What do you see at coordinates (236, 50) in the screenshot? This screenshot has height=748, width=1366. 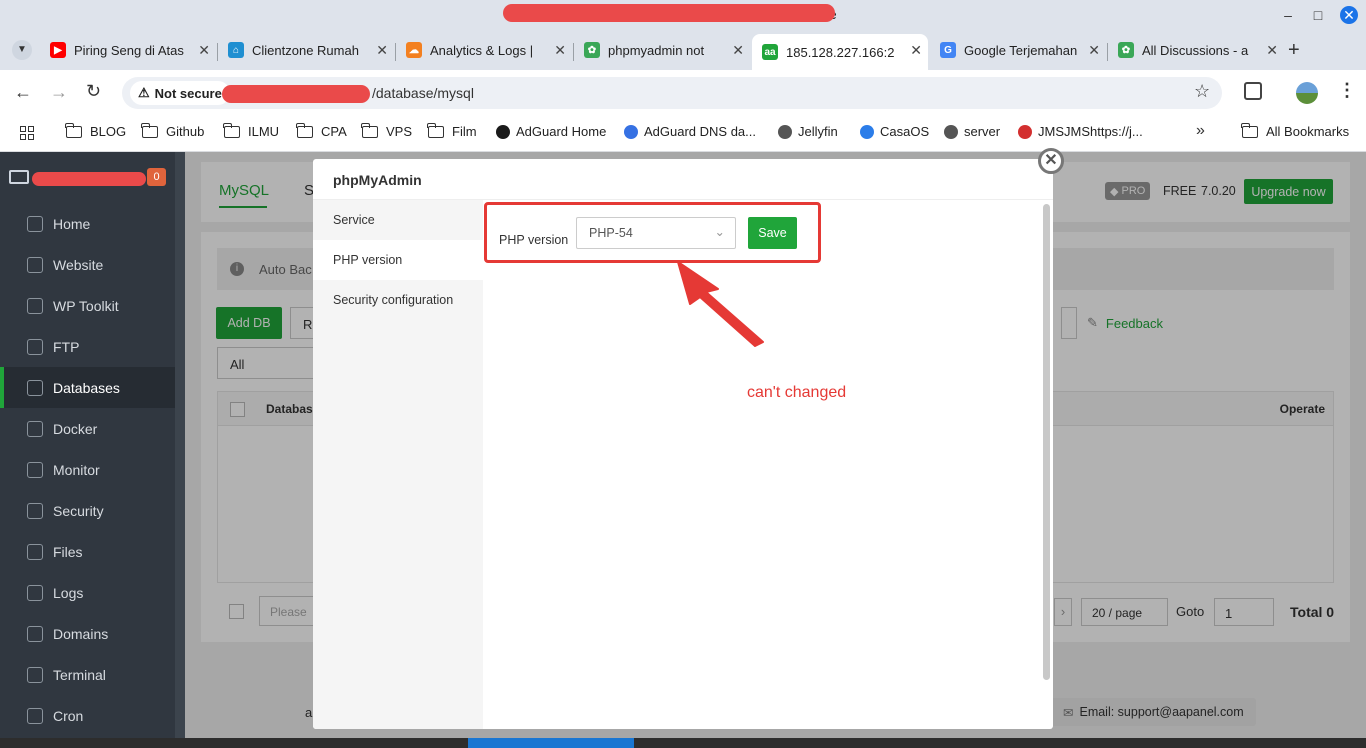 I see `tab-favicon-icon: ⌂` at bounding box center [236, 50].